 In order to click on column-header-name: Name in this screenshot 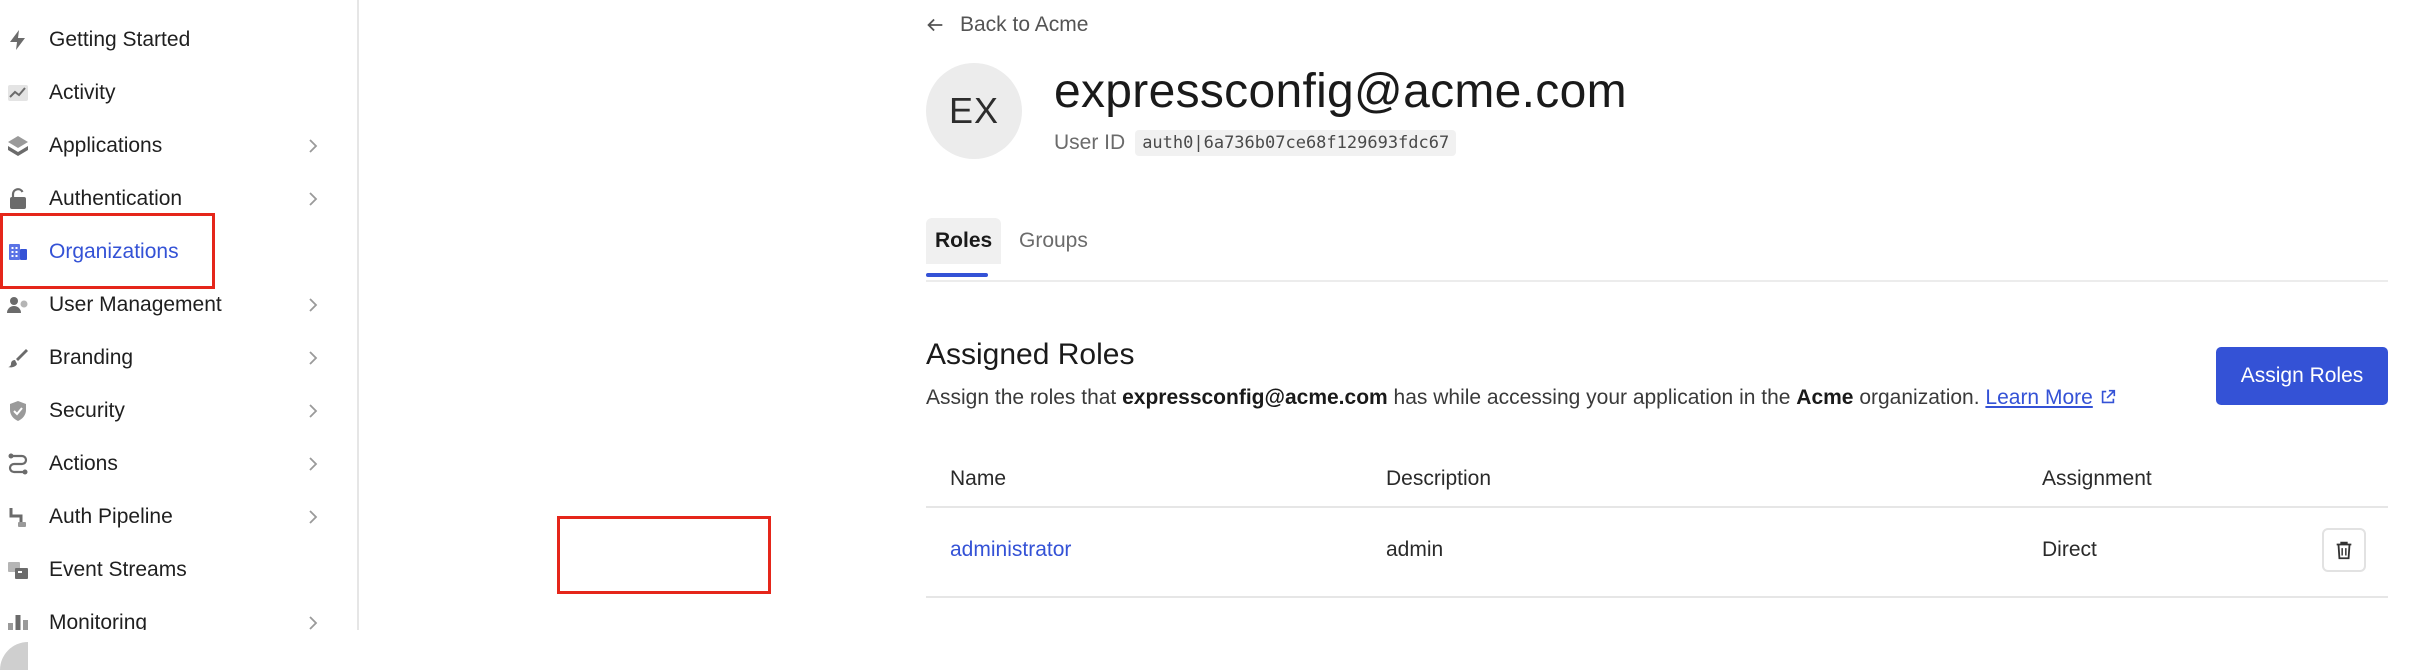, I will do `click(978, 478)`.